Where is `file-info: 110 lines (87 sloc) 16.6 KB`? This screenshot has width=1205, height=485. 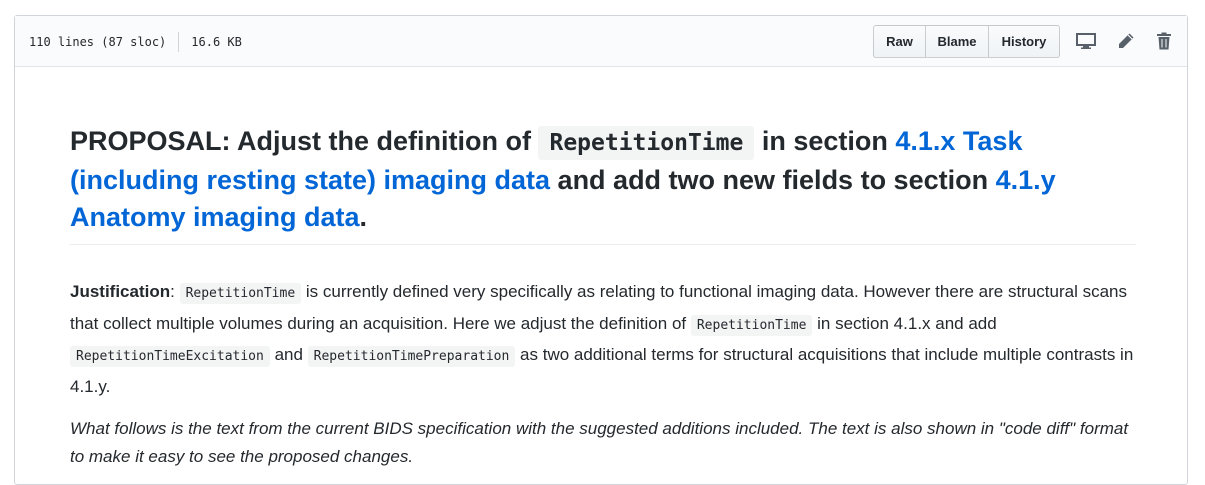
file-info: 110 lines (87 sloc) 16.6 KB is located at coordinates (135, 41).